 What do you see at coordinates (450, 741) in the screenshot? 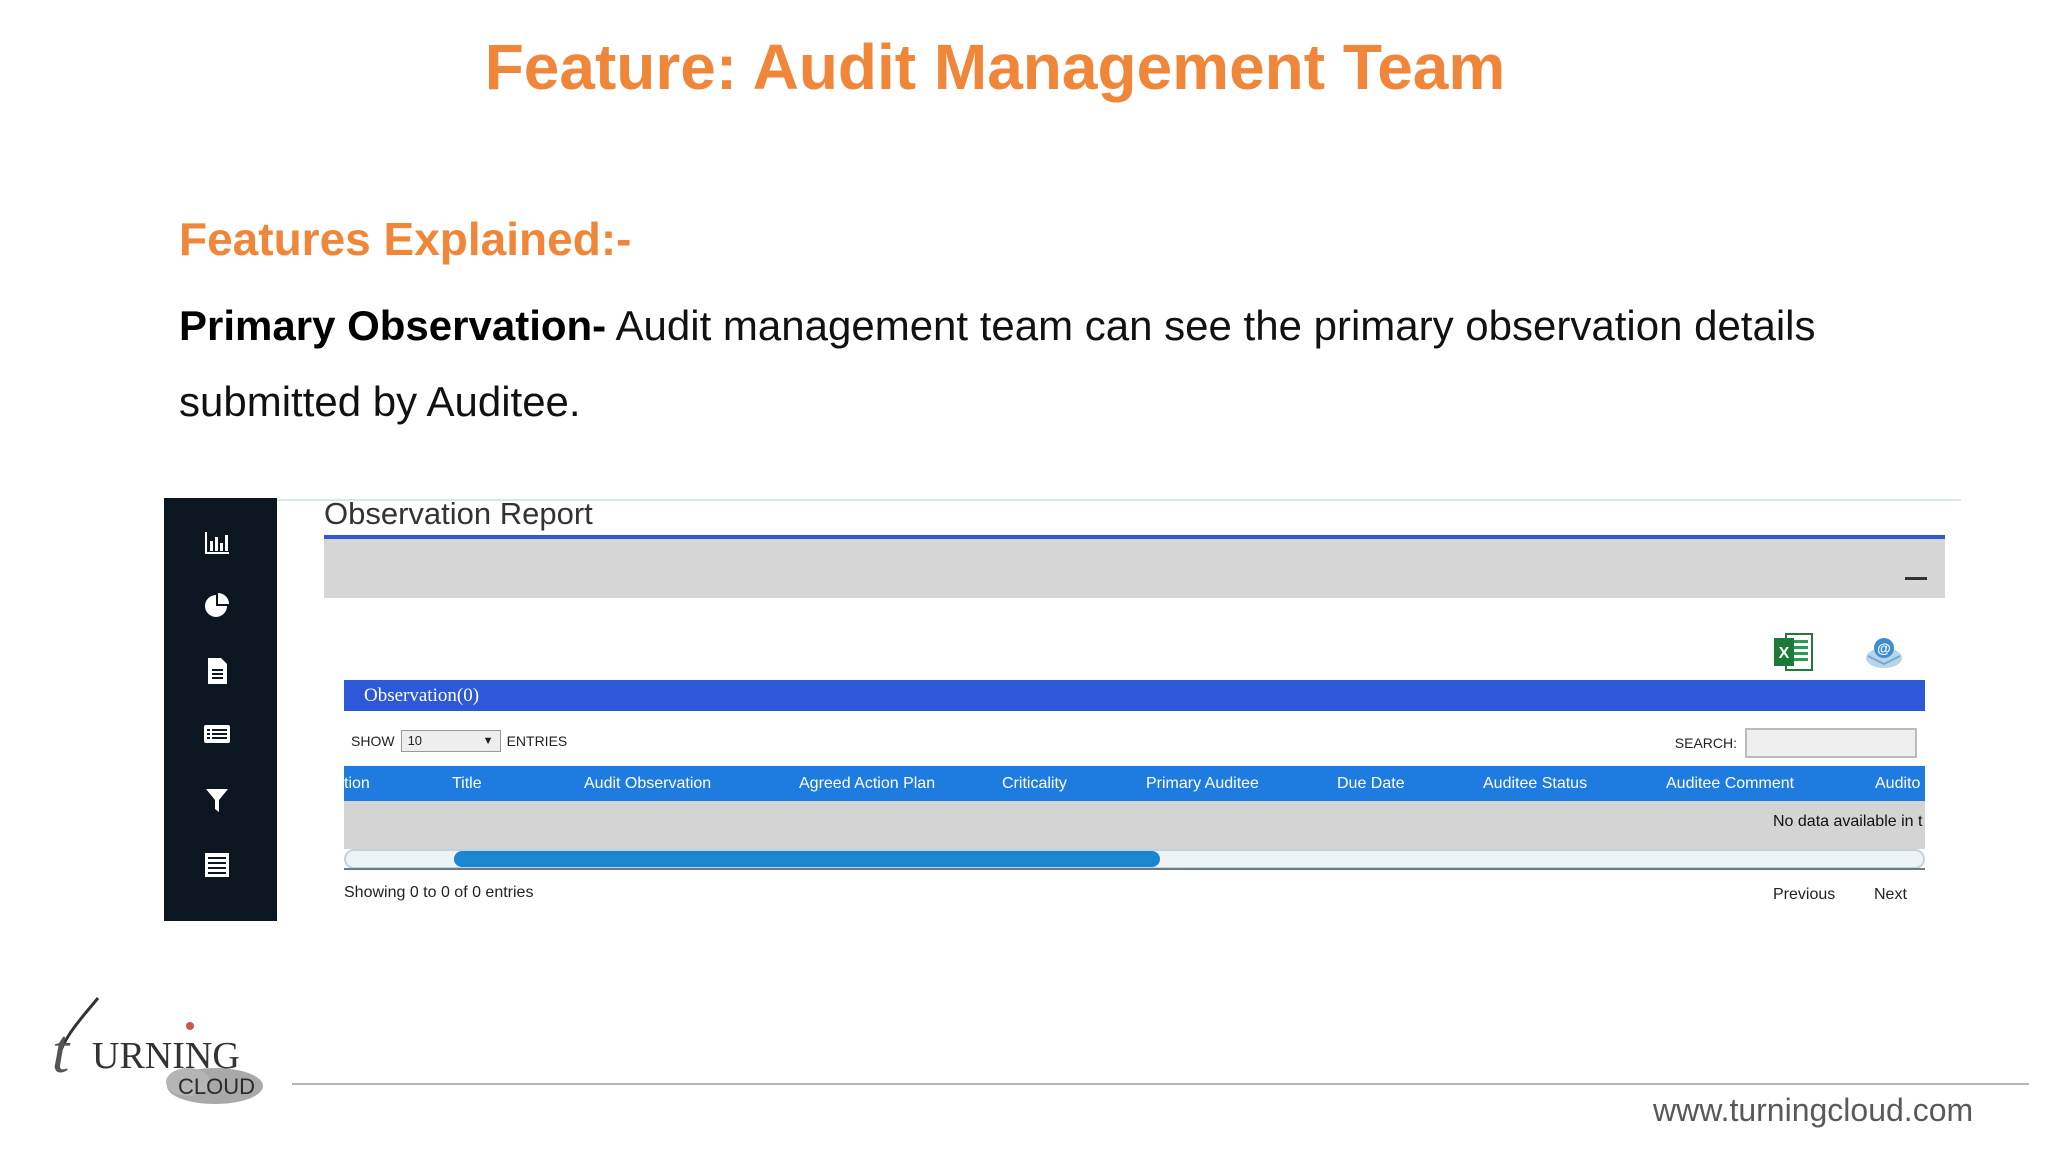
I see `entries-select: 10 ▼` at bounding box center [450, 741].